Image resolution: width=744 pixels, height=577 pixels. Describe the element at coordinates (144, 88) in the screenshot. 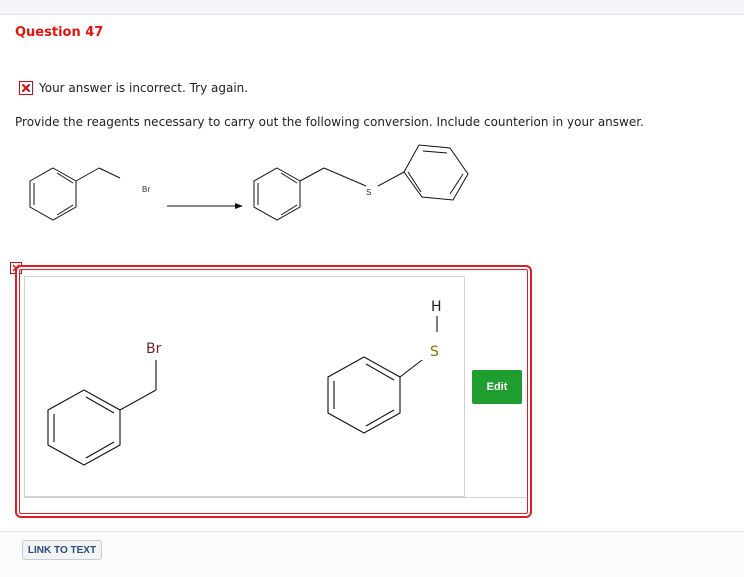

I see `feedback-text: Your answer is incorrect. Try again.` at that location.